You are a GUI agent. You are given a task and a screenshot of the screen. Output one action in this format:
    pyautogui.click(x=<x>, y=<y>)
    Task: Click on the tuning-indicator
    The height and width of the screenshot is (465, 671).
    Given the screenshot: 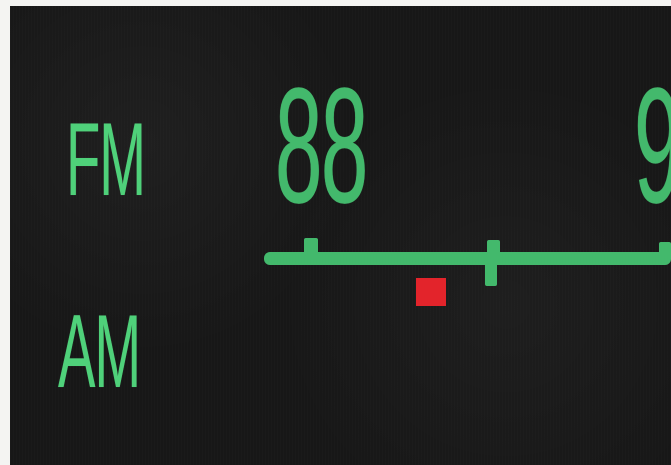 What is the action you would take?
    pyautogui.click(x=431, y=292)
    